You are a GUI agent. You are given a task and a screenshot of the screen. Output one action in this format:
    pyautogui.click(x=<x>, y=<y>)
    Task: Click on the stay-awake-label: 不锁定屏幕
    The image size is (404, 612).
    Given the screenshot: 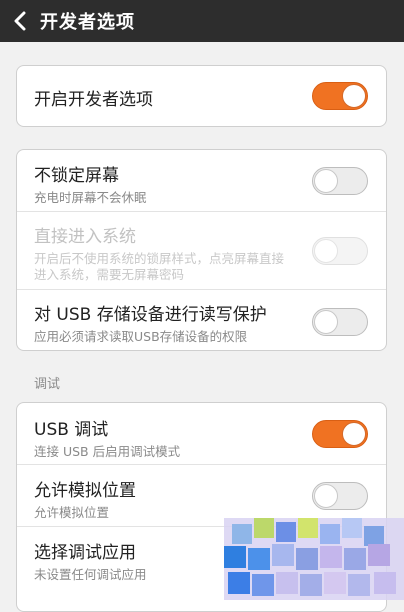 What is the action you would take?
    pyautogui.click(x=76, y=176)
    